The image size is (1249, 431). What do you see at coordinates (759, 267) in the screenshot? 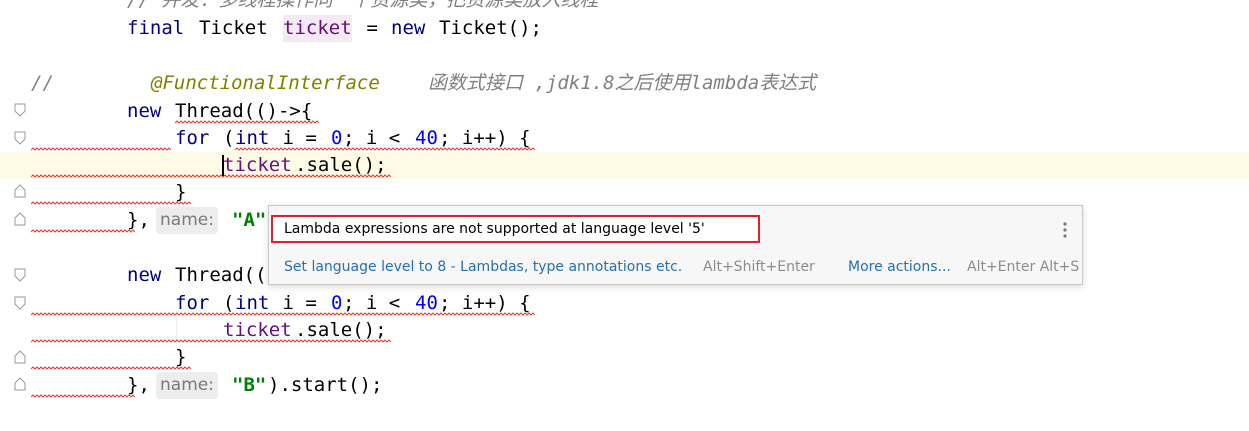
I see `fix-shortcut: Alt+Shift+Enter` at bounding box center [759, 267].